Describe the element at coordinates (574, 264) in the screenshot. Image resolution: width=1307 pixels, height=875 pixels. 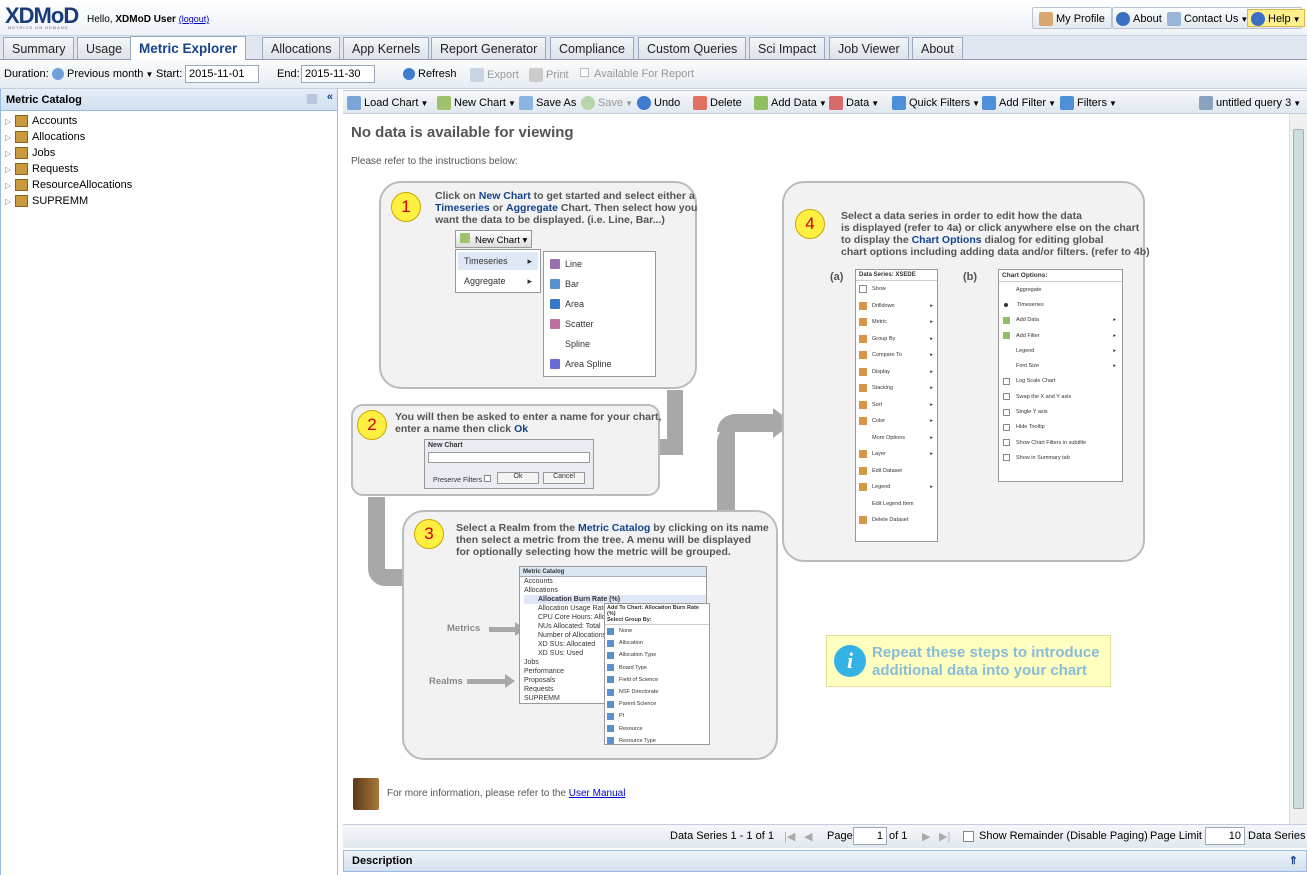
I see `mini-sub-label: Line` at that location.